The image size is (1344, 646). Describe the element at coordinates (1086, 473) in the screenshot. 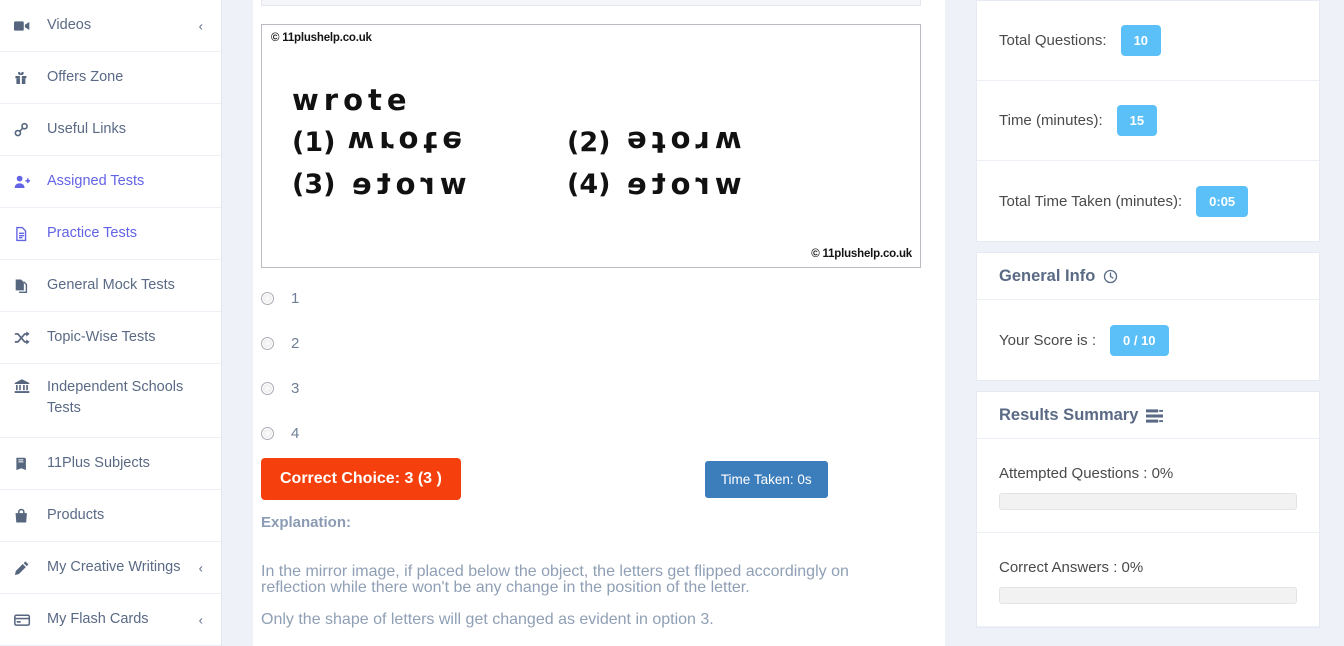

I see `progress-label: Attempted Questions : 0%` at that location.